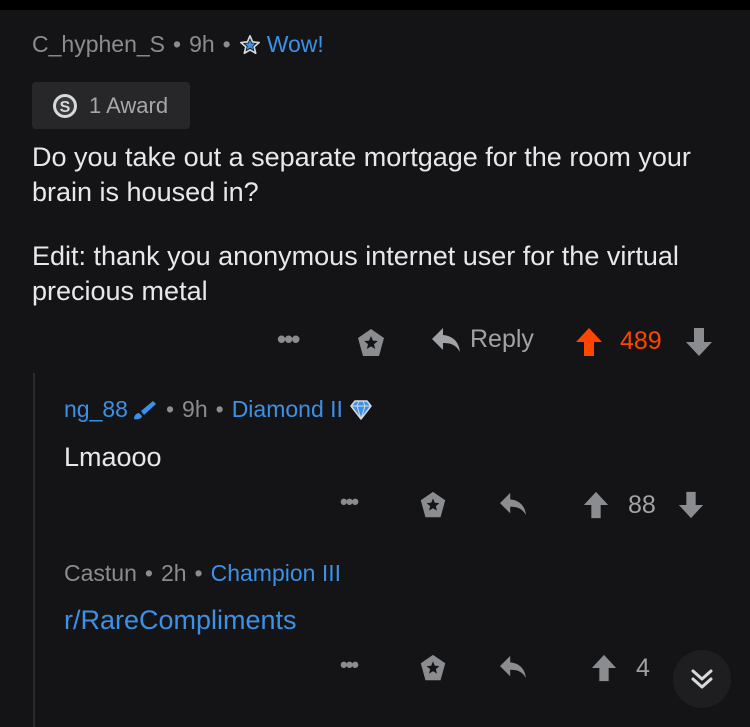  I want to click on collapse-chevrons-icon, so click(702, 679).